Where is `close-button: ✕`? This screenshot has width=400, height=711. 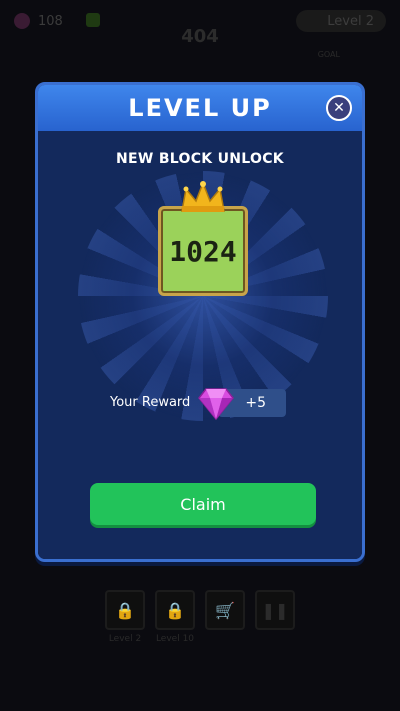 close-button: ✕ is located at coordinates (339, 108).